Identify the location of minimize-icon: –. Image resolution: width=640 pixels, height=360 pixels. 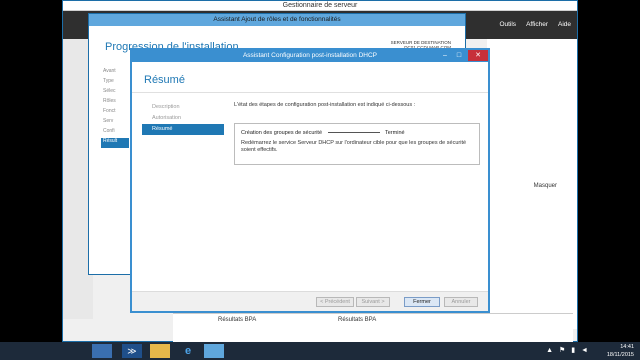
(445, 55).